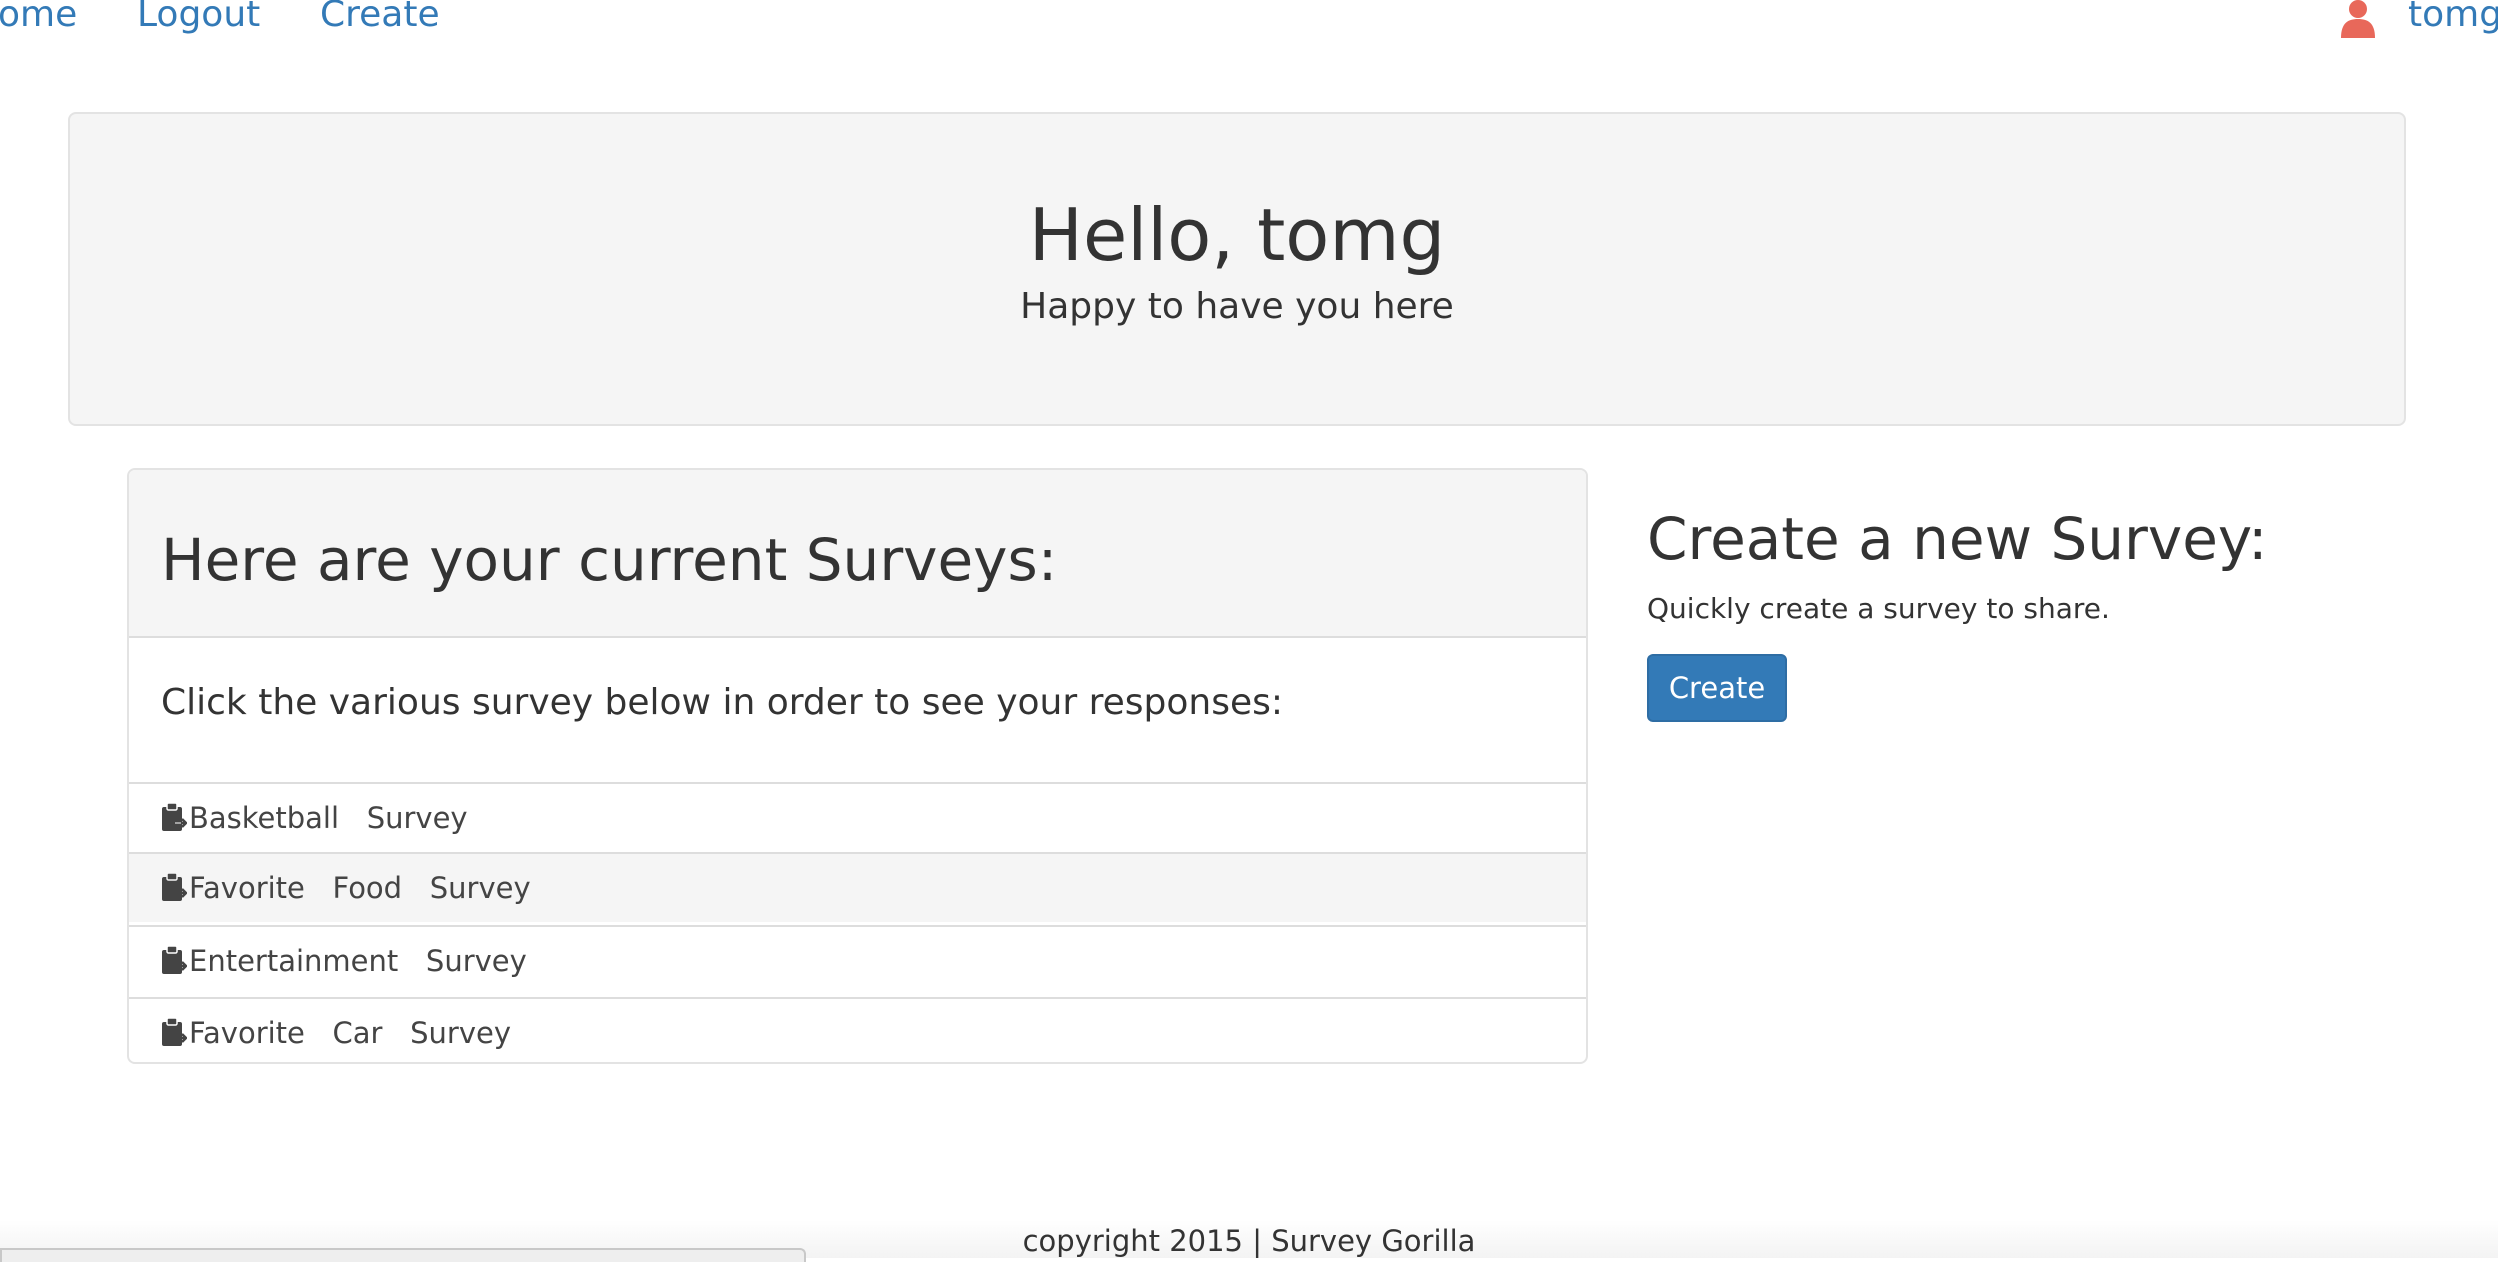 The height and width of the screenshot is (1262, 2498). I want to click on survey-item-label: Entertainment Survey, so click(358, 961).